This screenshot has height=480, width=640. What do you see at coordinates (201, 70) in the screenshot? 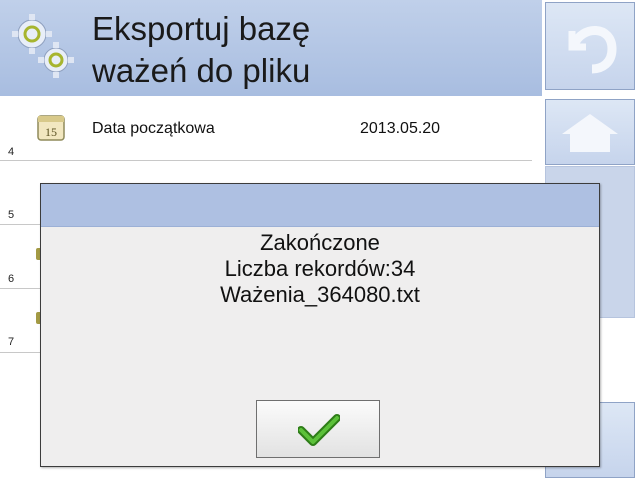
I see `title-line-2: ważeń do pliku` at bounding box center [201, 70].